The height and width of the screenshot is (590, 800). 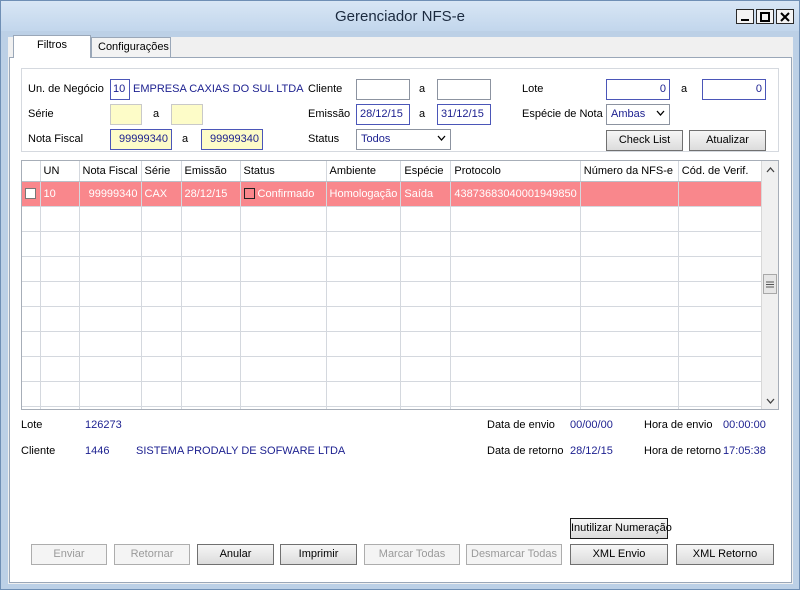 What do you see at coordinates (515, 171) in the screenshot?
I see `column-header-protocolo: Protocolo` at bounding box center [515, 171].